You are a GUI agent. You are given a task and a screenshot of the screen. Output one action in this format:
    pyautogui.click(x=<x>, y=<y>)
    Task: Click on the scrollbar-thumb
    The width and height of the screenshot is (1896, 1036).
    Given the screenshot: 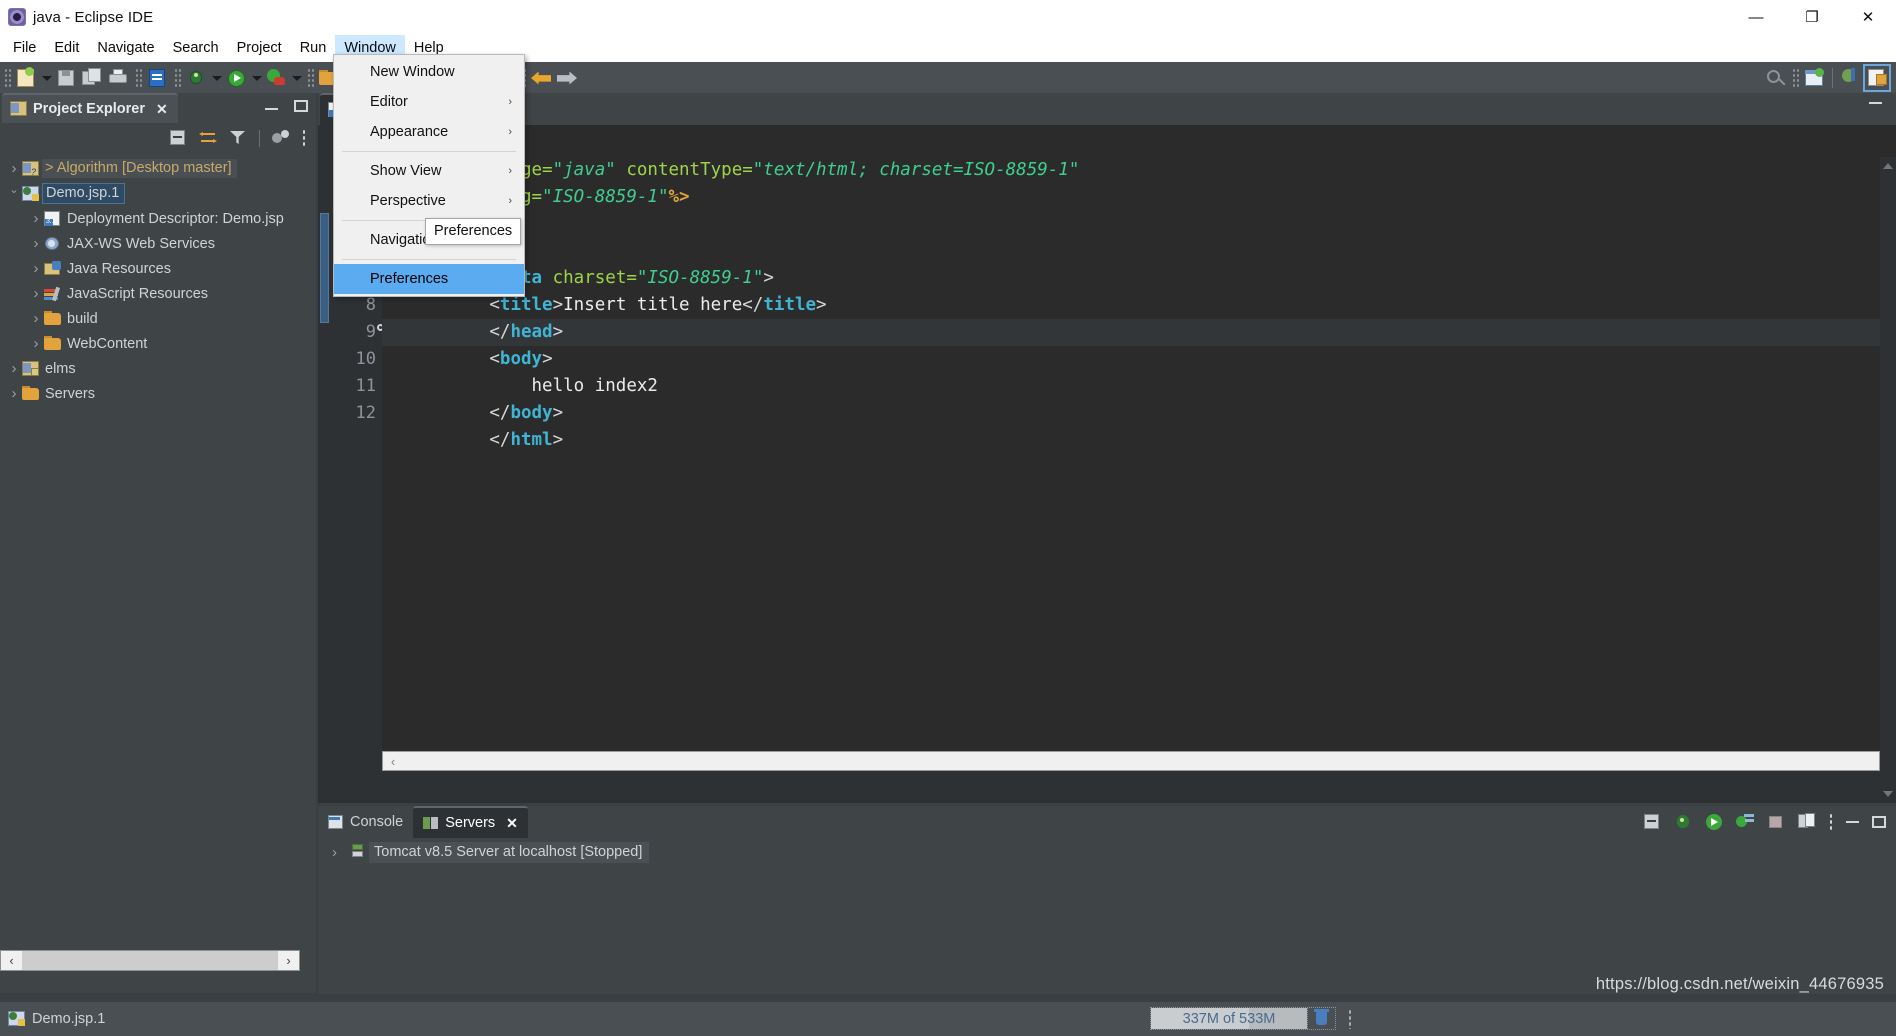 What is the action you would take?
    pyautogui.click(x=150, y=960)
    